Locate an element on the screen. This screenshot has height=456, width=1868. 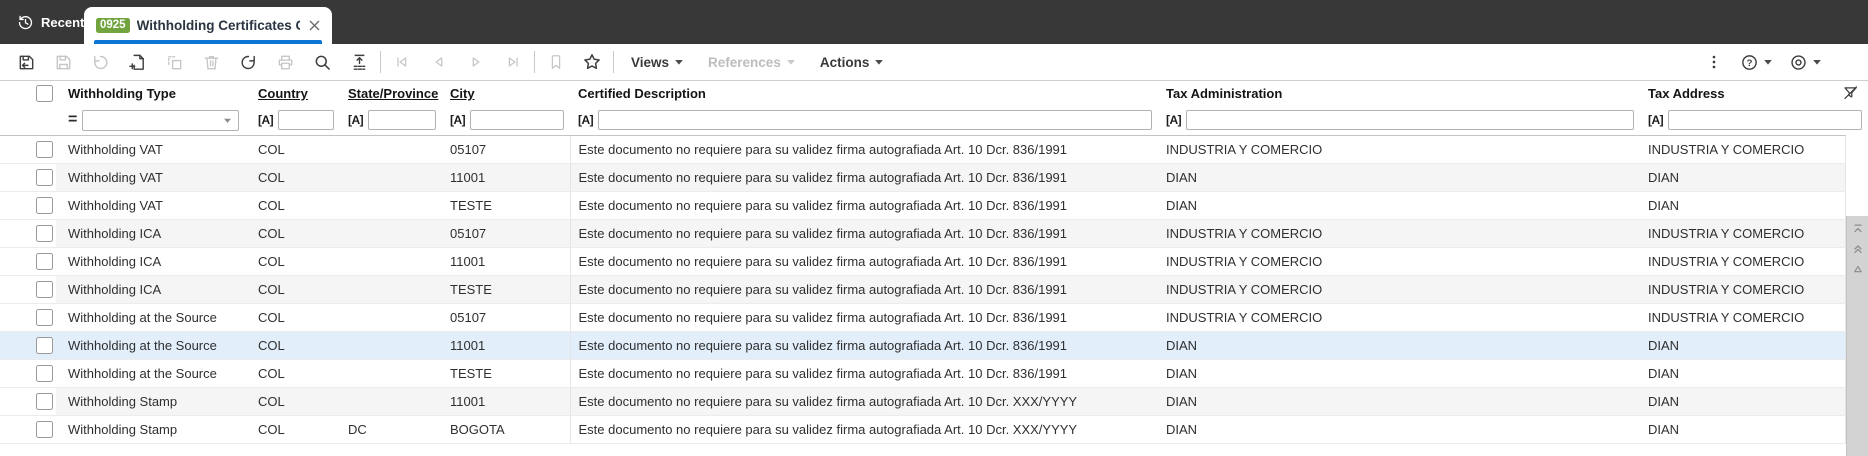
page-up-icon is located at coordinates (1858, 249).